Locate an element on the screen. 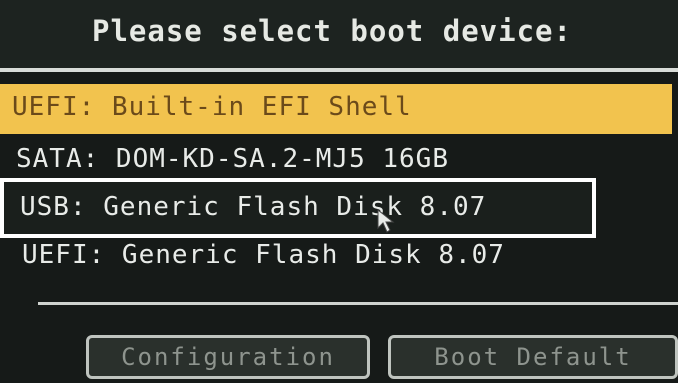 The width and height of the screenshot is (678, 383). boot-option-label: USB: Generic Flash Disk 8.07 is located at coordinates (253, 207).